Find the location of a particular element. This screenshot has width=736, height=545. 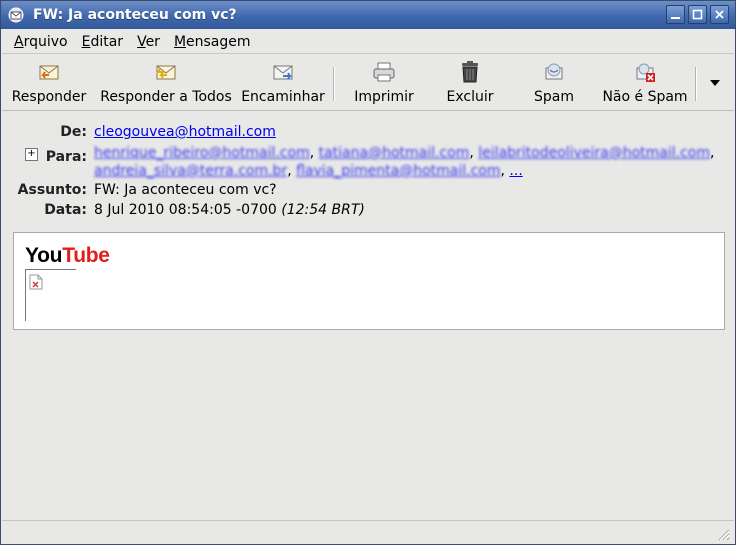

reply-button: Responder is located at coordinates (49, 83).